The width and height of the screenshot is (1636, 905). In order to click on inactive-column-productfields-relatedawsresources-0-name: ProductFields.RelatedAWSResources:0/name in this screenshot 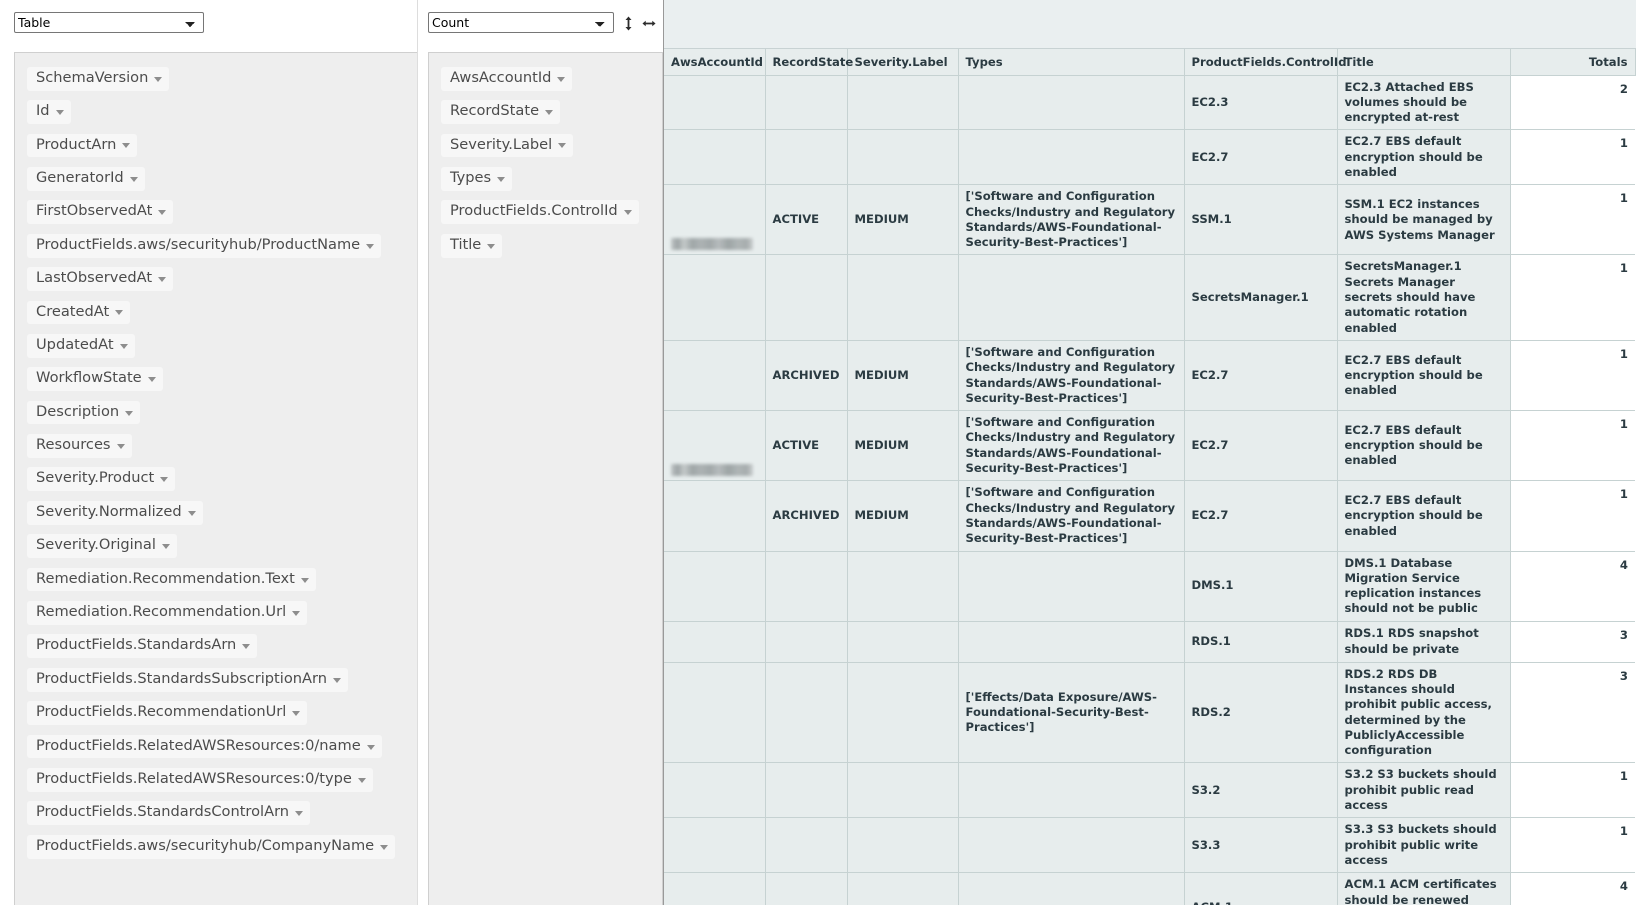, I will do `click(204, 746)`.